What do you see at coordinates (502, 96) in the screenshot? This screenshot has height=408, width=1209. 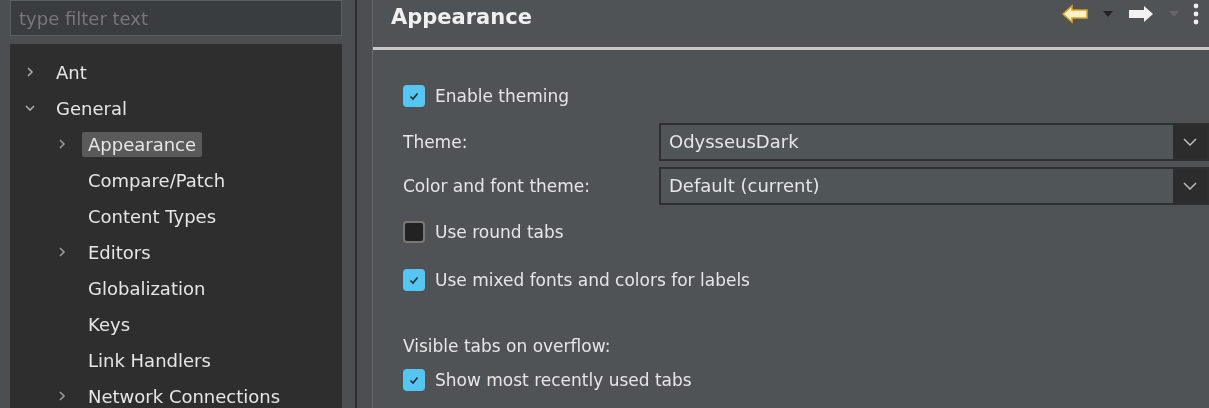 I see `checkbox-label: Enable theming` at bounding box center [502, 96].